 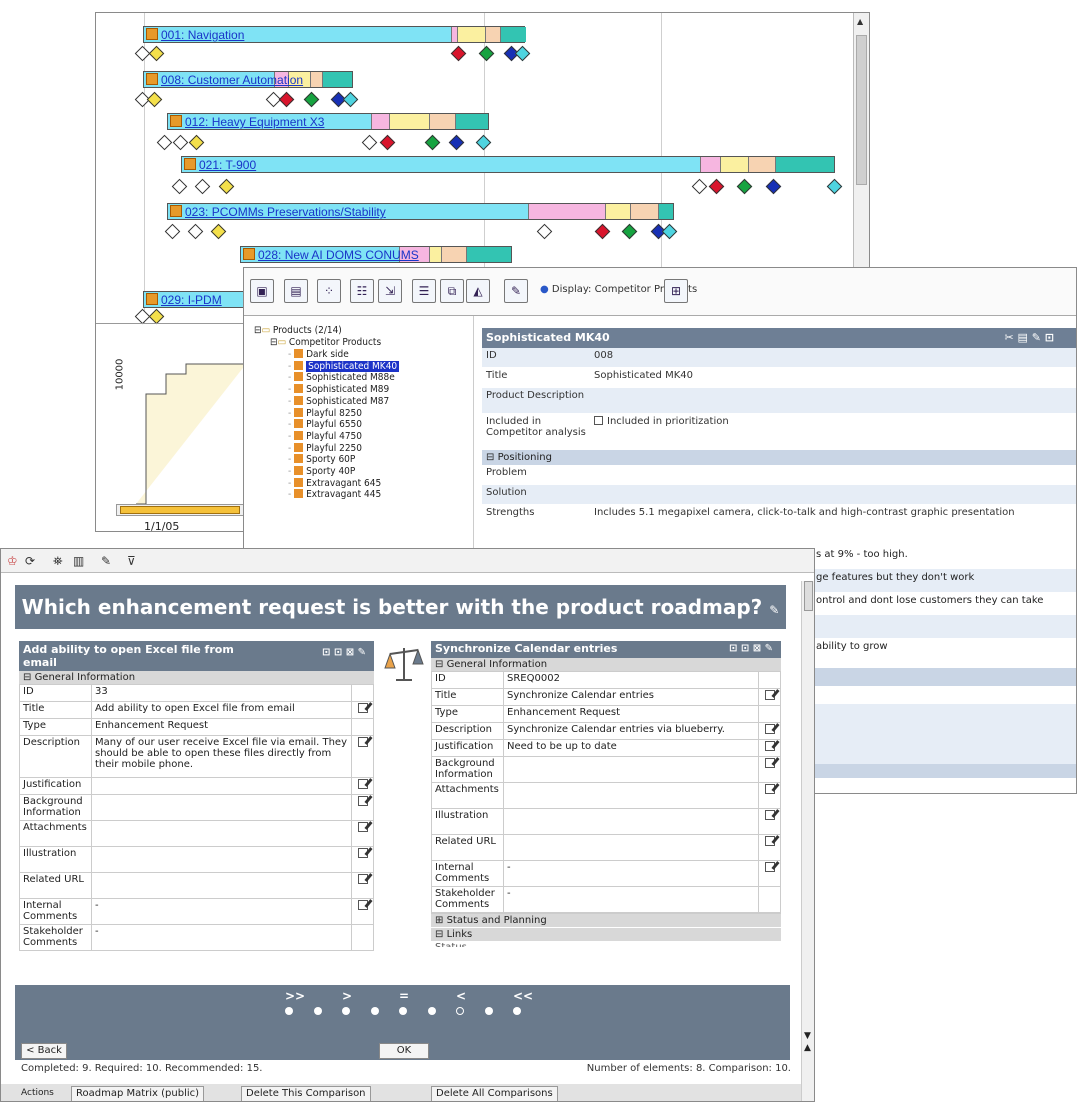 What do you see at coordinates (362, 291) in the screenshot?
I see `hierarchy-icon: ☷` at bounding box center [362, 291].